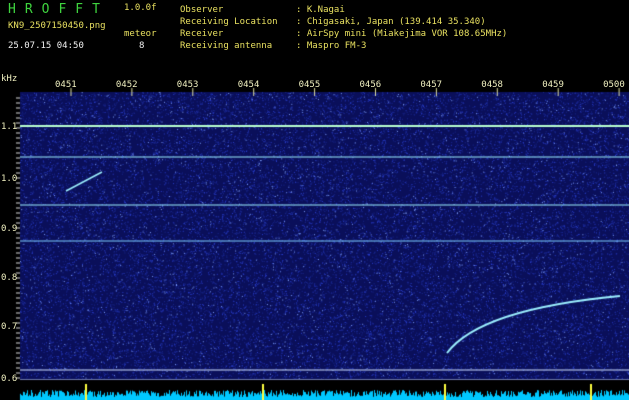  Describe the element at coordinates (391, 22) in the screenshot. I see `station-value-location: : Chigasaki, Japan (139.414 35.340)` at that location.